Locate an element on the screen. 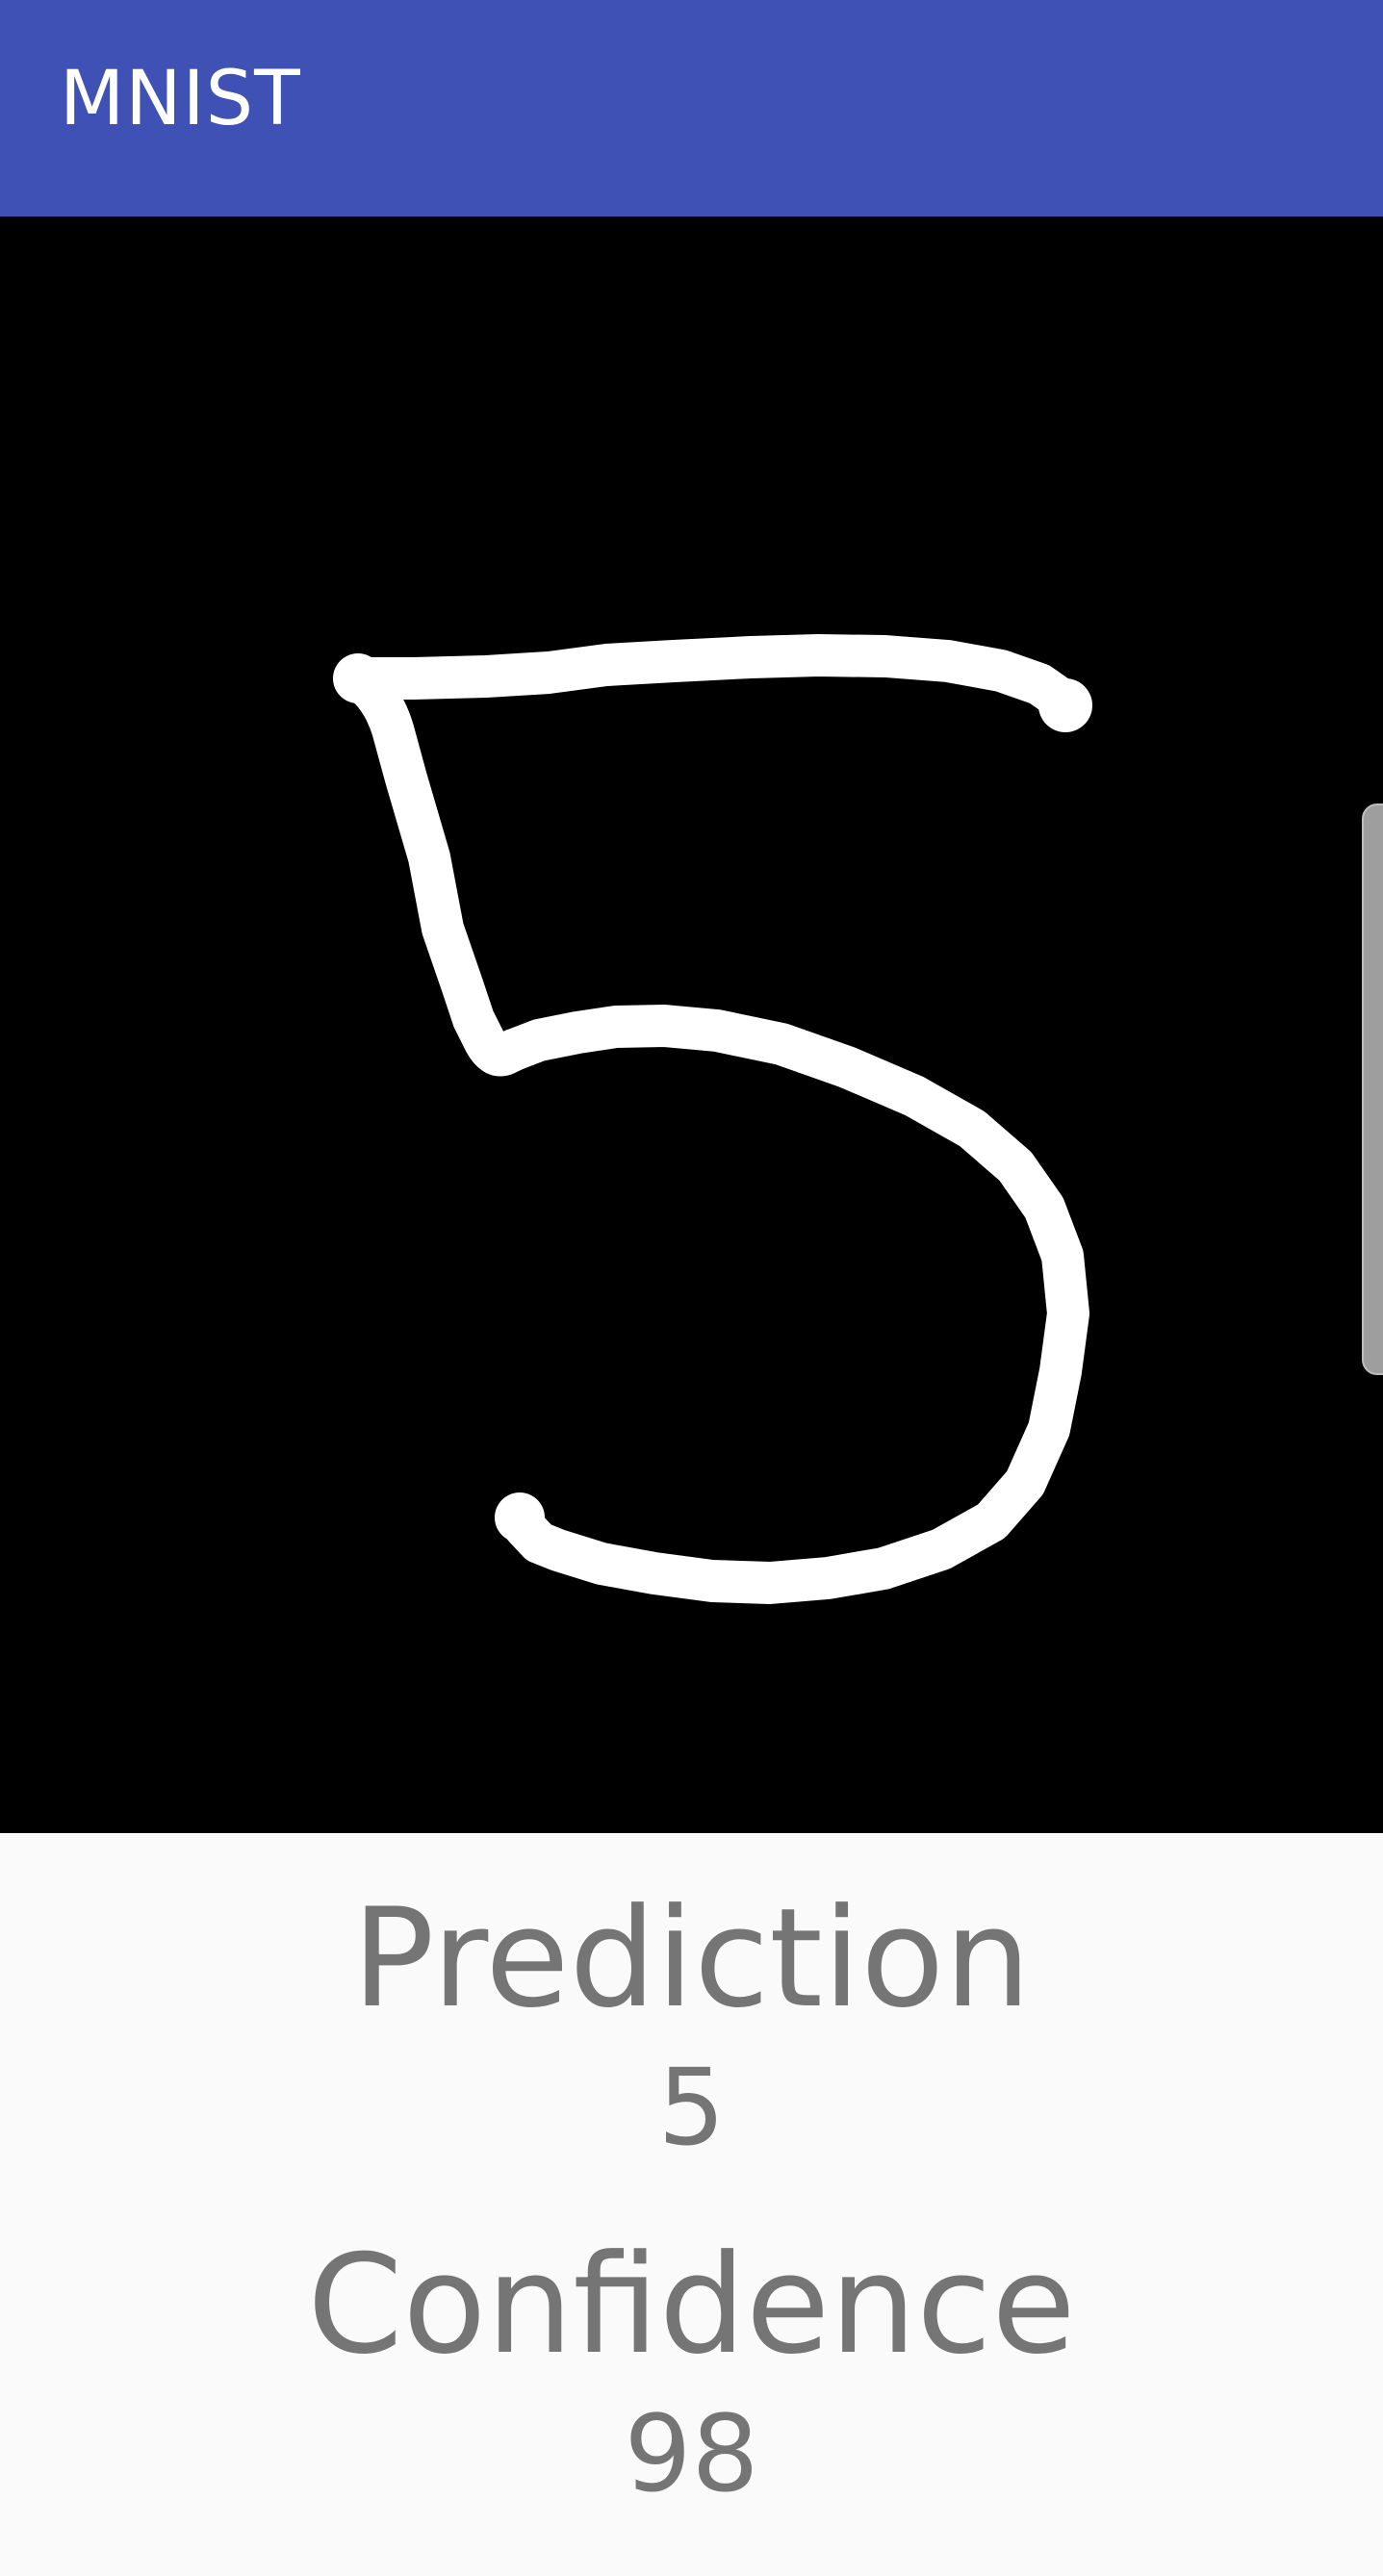  app-title: MNIST is located at coordinates (180, 99).